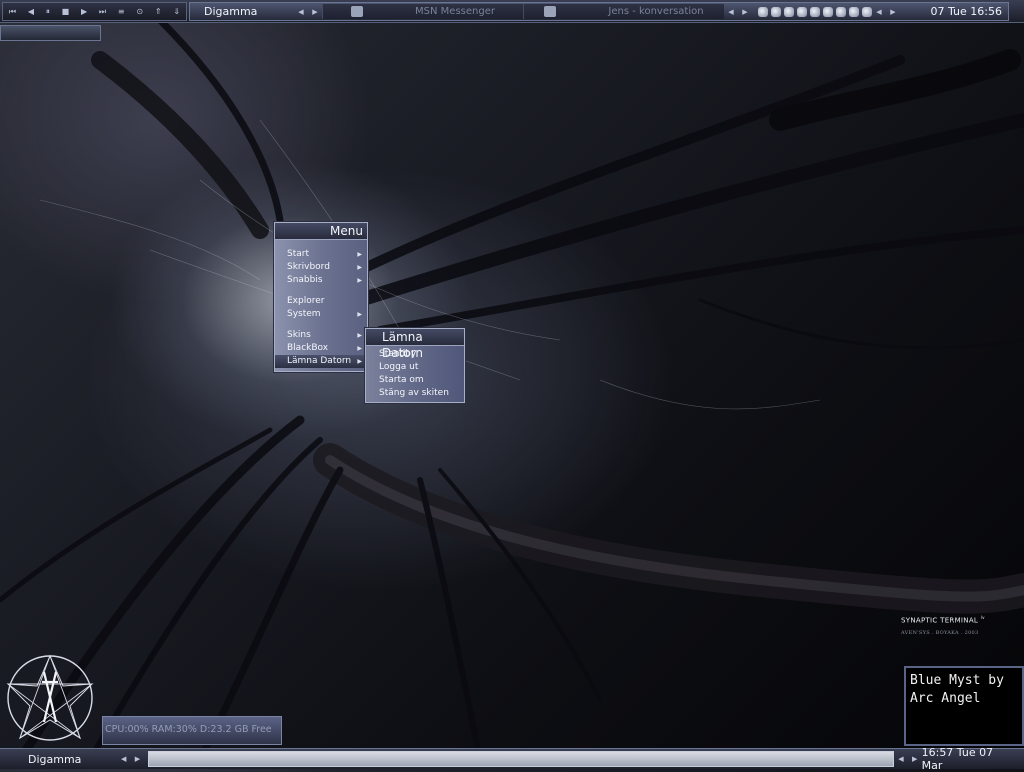 This screenshot has width=1024, height=772. I want to click on task-label: MSN Messenger, so click(455, 11).